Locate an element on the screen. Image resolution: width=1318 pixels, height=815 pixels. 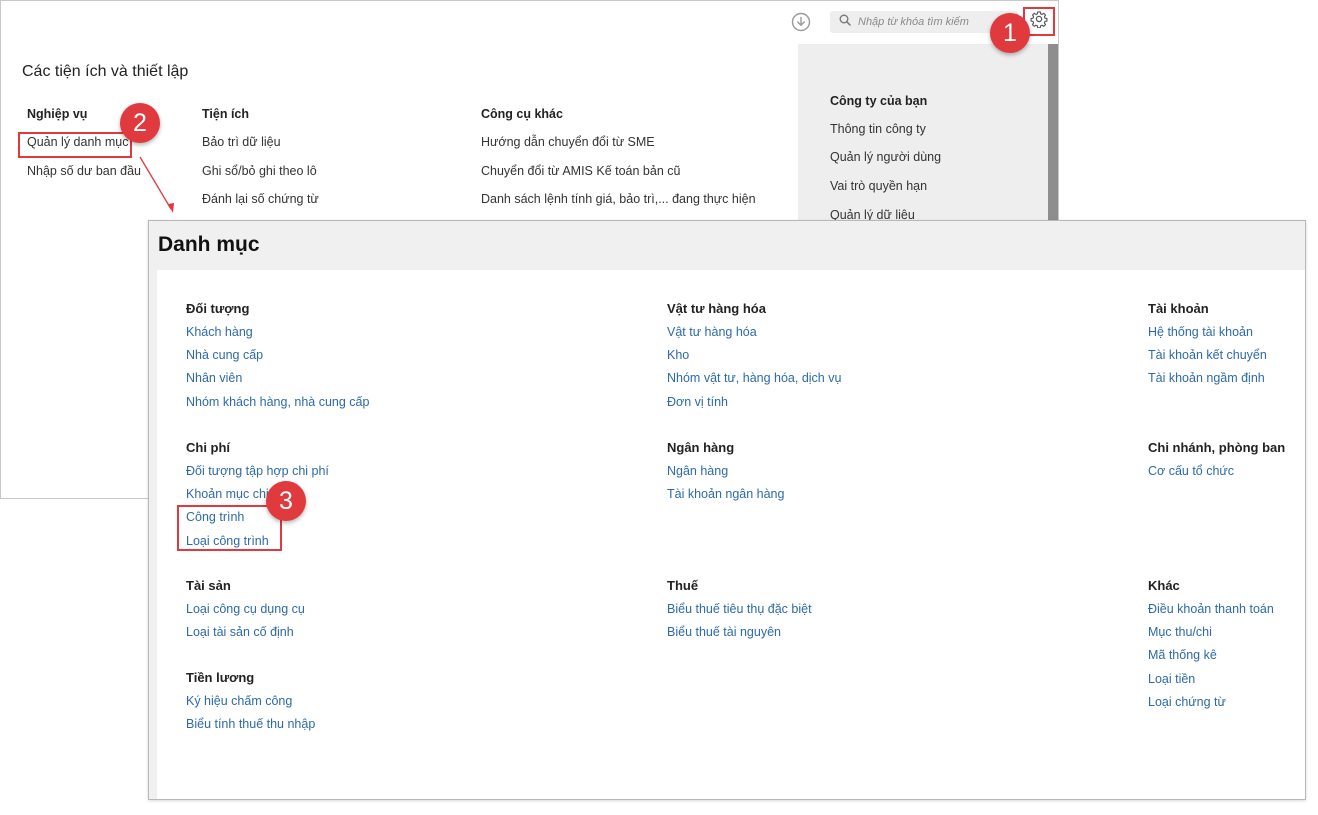
group-chi-nhanh-phong-ban: Chi nhánh, phòng ban Cơ cấu tổ chức is located at coordinates (1216, 463).